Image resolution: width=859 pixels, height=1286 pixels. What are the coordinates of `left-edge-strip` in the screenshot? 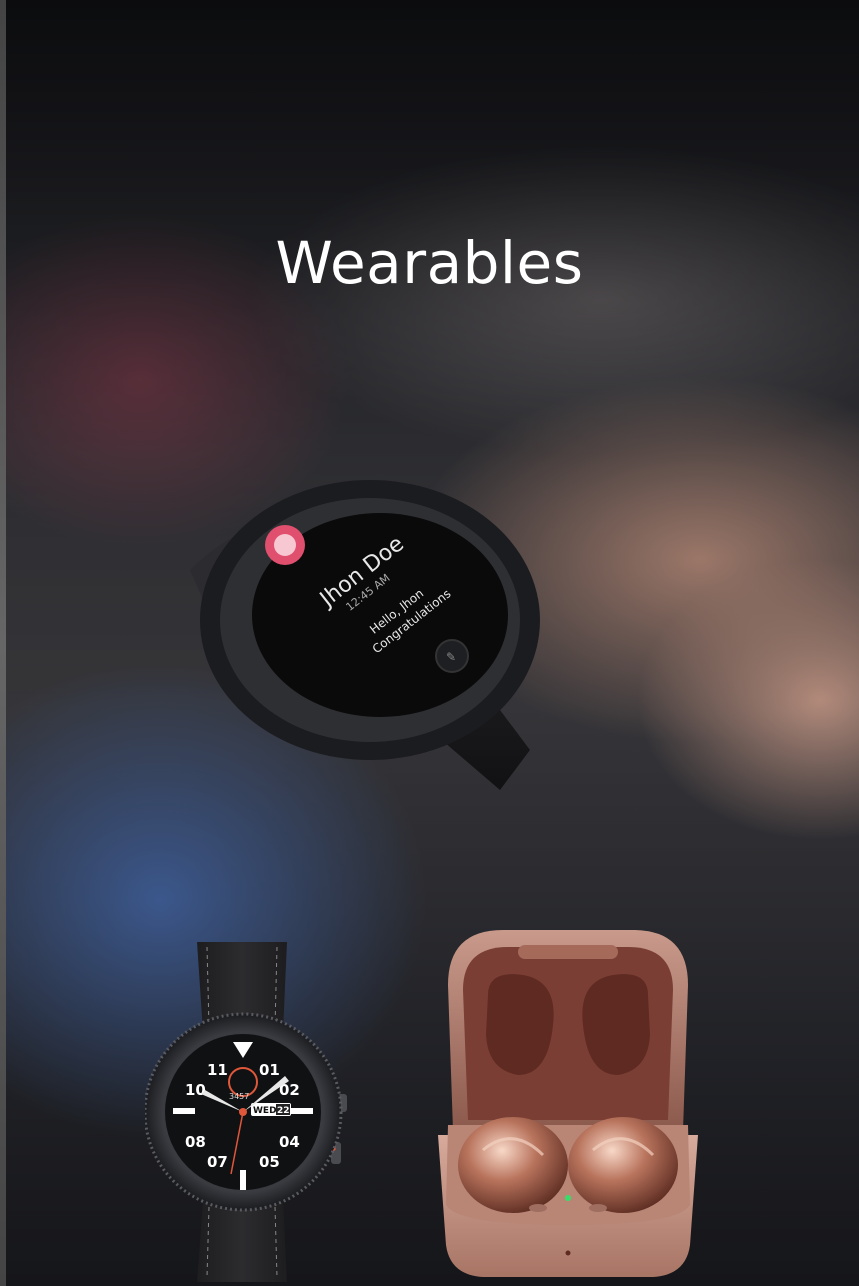 It's located at (3, 643).